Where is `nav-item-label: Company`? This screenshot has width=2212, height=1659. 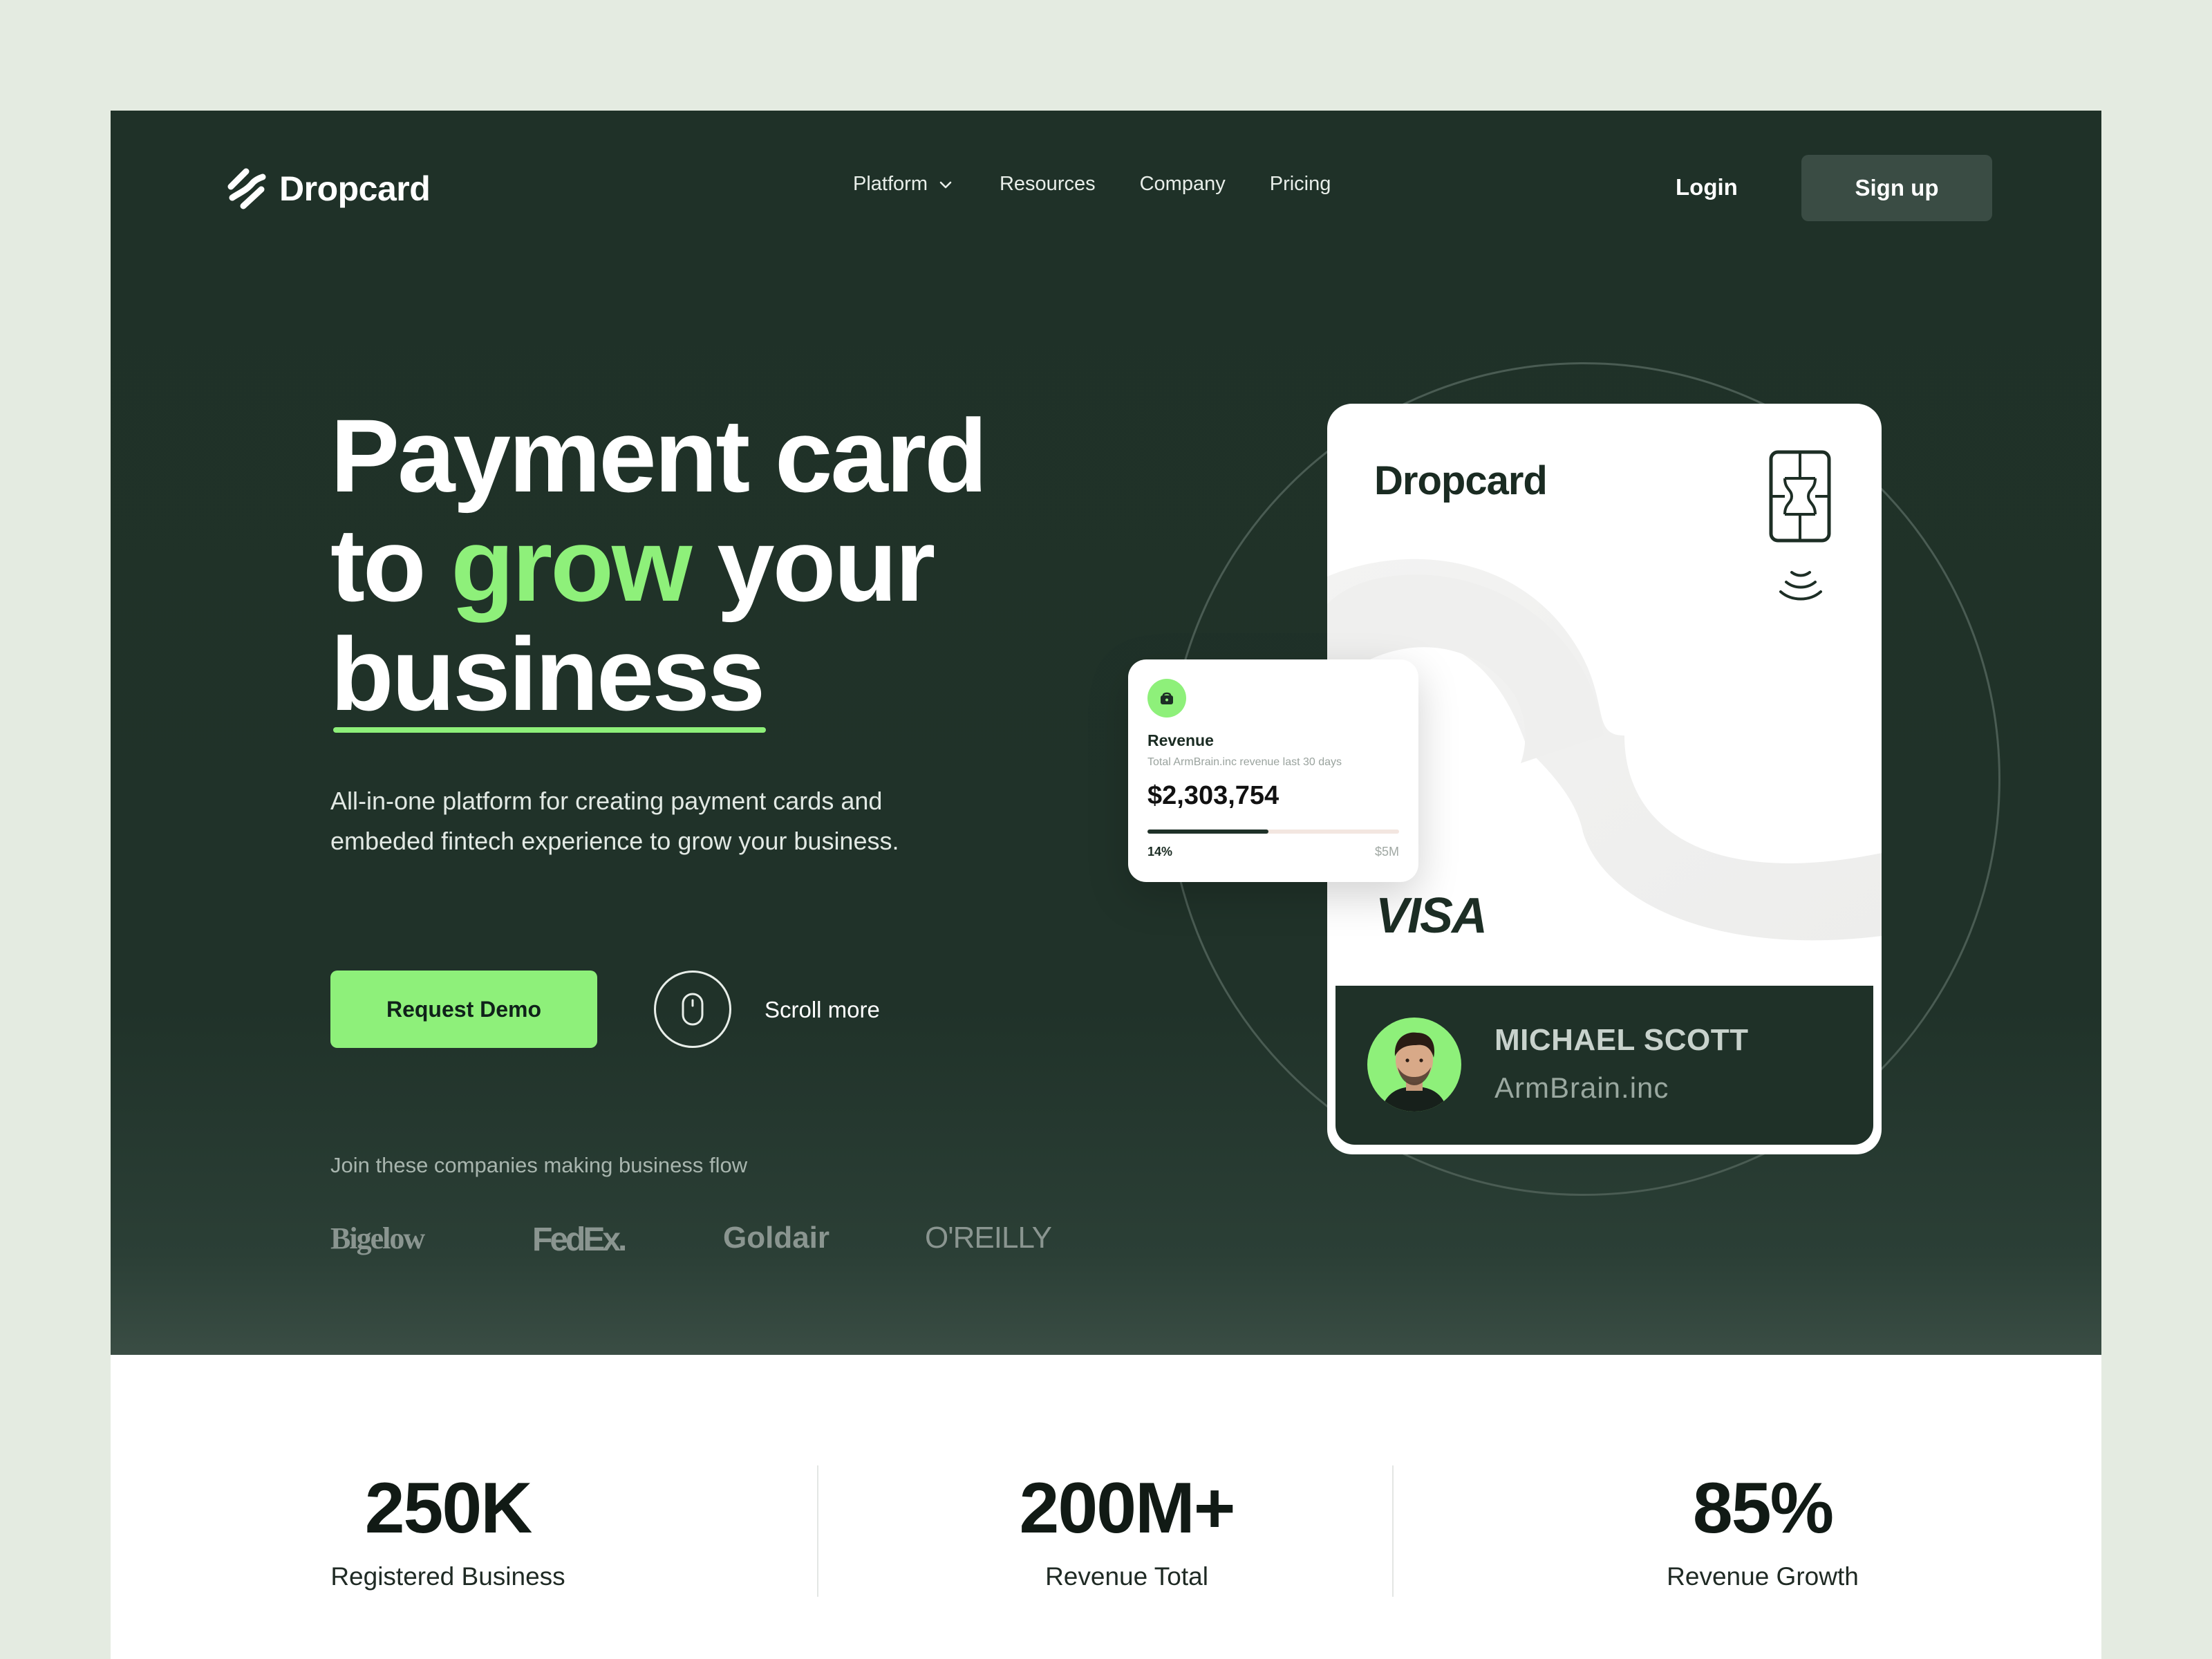
nav-item-label: Company is located at coordinates (1182, 184).